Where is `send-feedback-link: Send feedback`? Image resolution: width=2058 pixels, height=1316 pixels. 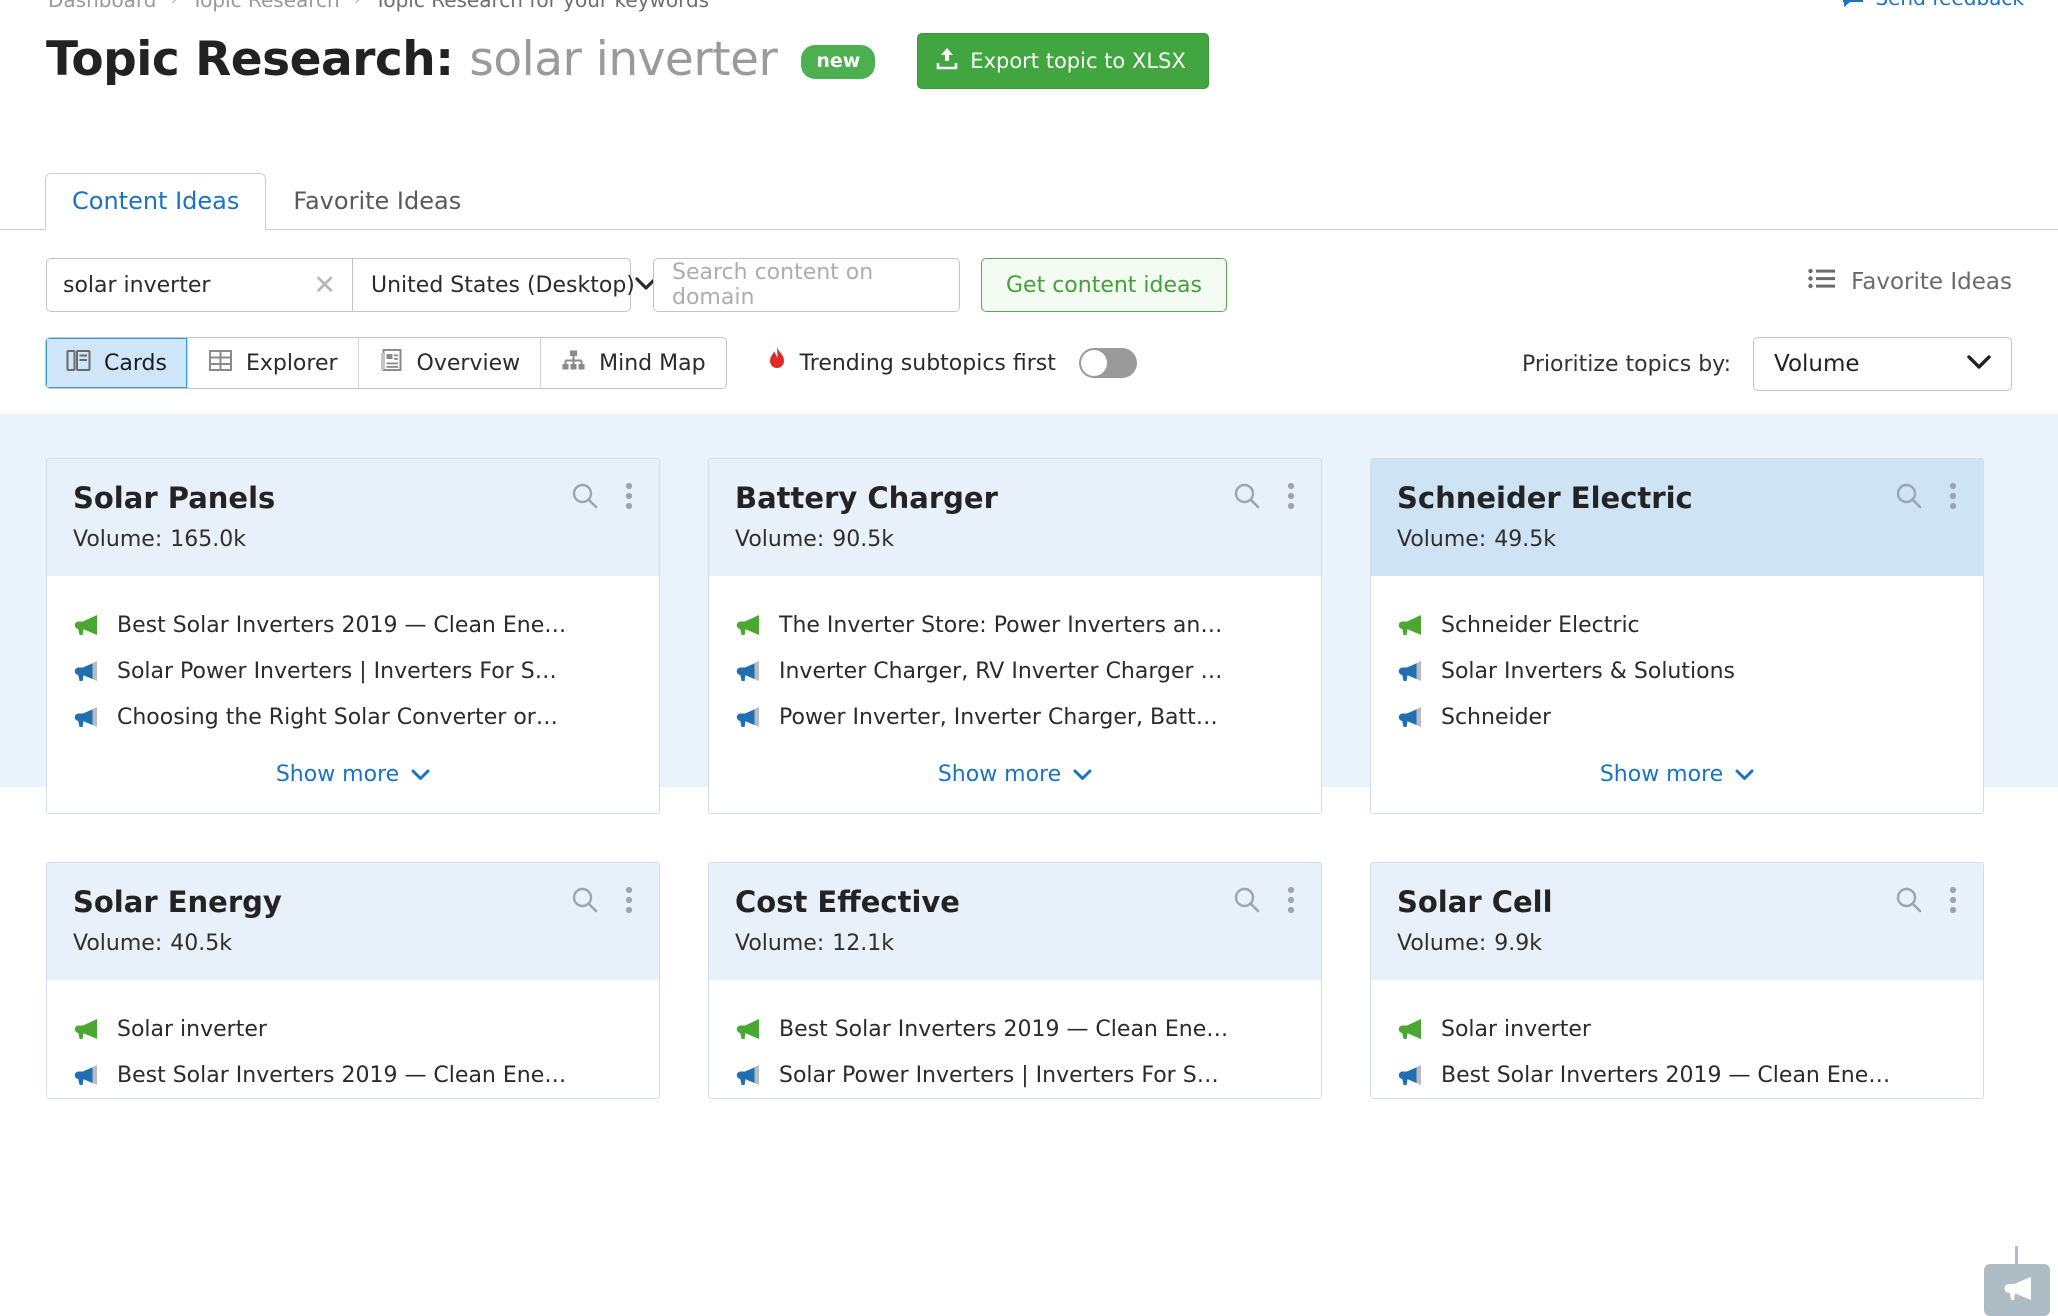 send-feedback-link: Send feedback is located at coordinates (1932, 5).